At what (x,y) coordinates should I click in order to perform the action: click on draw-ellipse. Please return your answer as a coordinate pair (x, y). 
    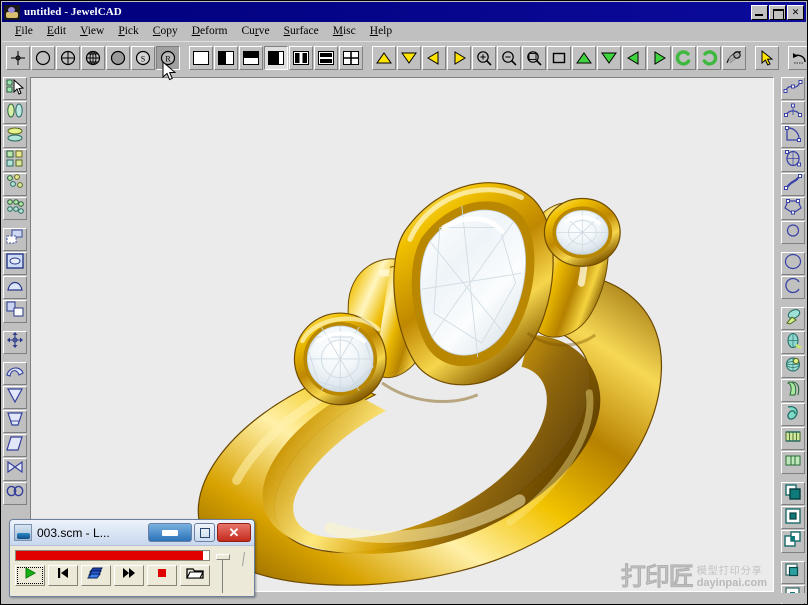
    Looking at the image, I should click on (793, 263).